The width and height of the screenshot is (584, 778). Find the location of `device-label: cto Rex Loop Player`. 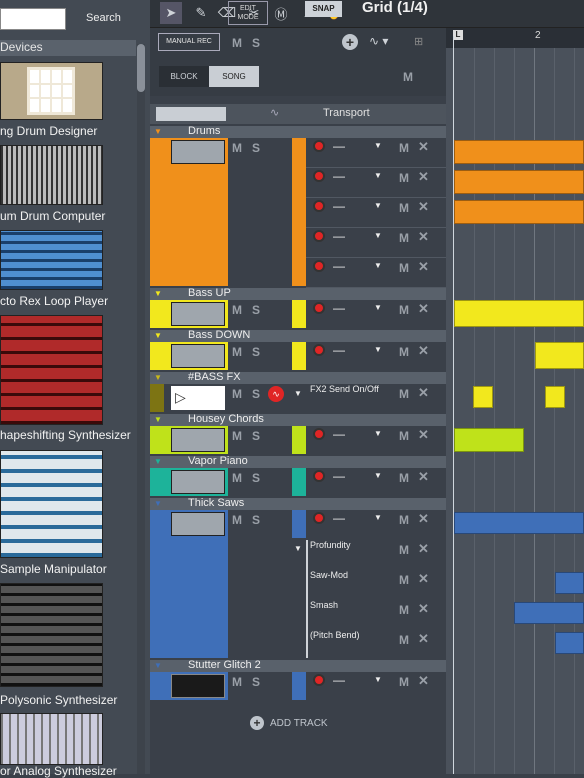

device-label: cto Rex Loop Player is located at coordinates (68, 301).